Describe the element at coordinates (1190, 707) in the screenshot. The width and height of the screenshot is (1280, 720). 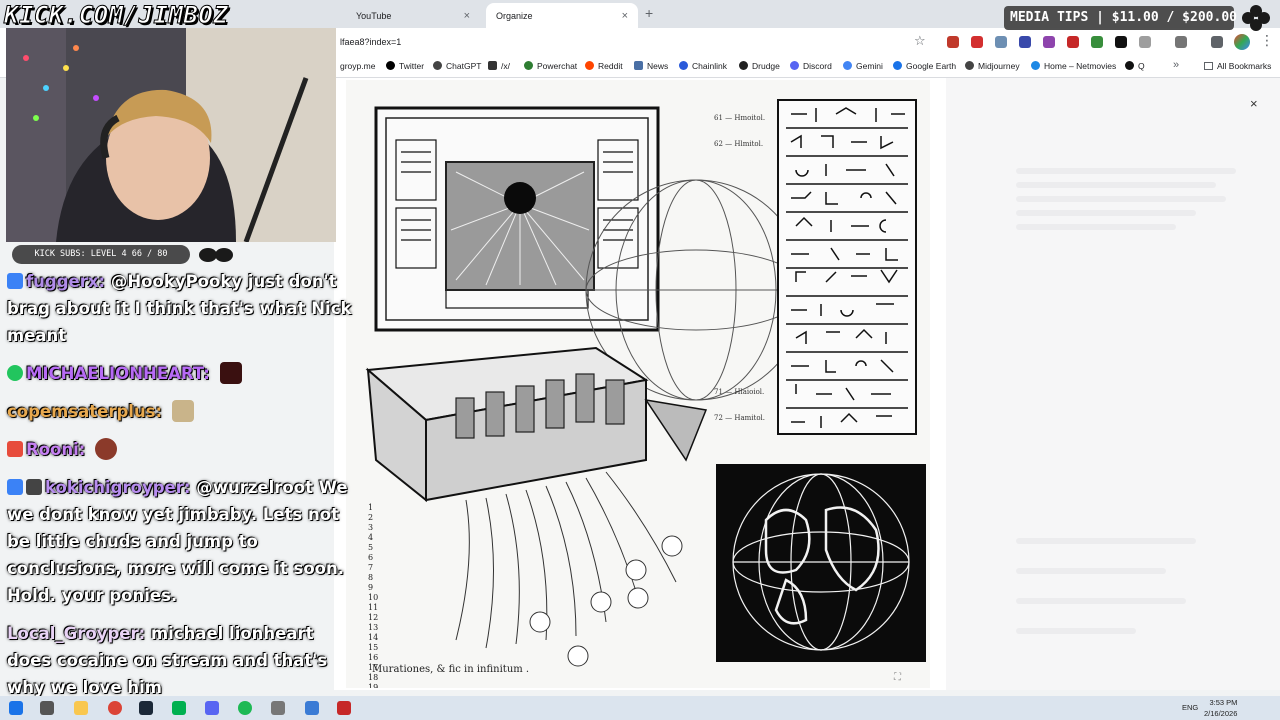
I see `language-indicator: ENG` at that location.